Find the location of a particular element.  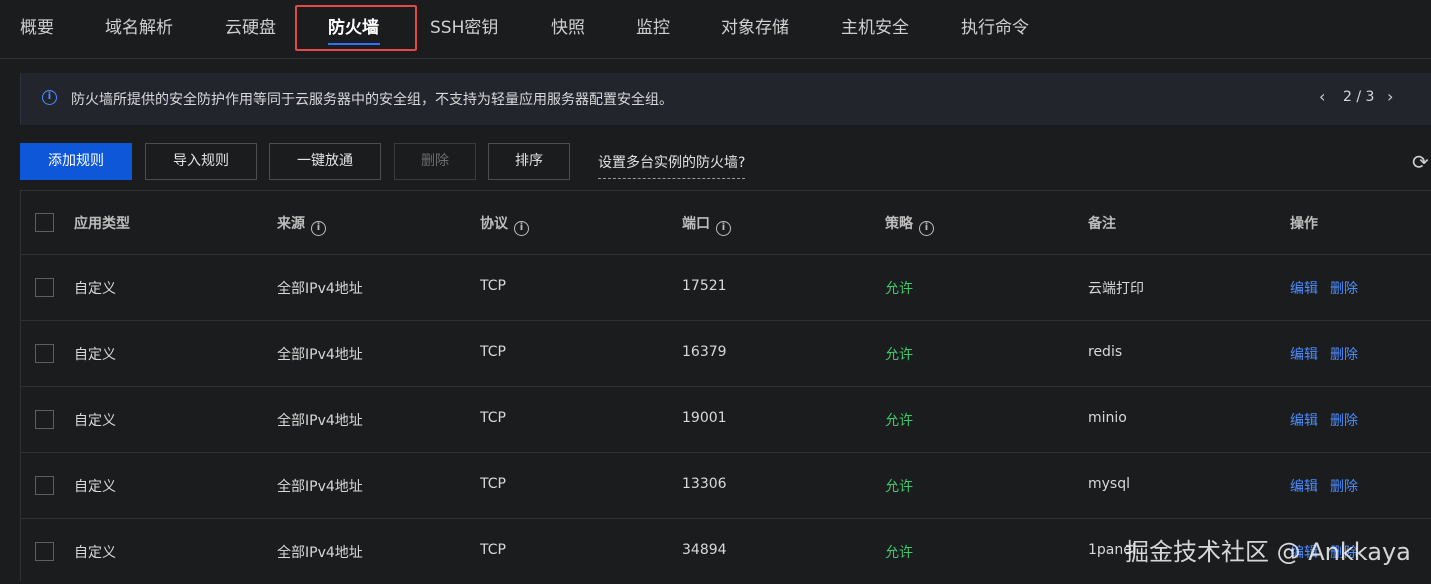

column-header-port: 端口 i is located at coordinates (706, 224).